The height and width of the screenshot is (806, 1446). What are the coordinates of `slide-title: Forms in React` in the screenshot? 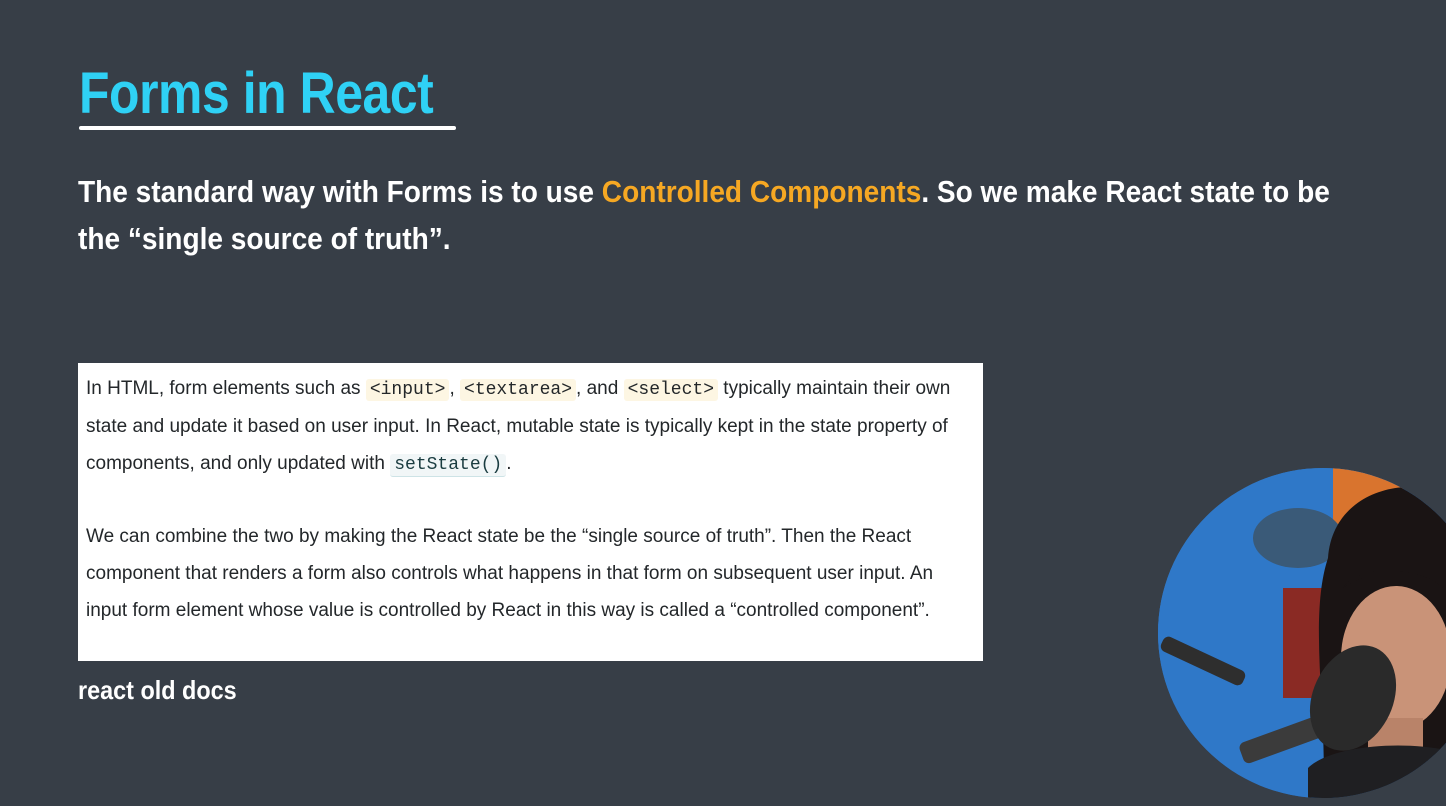 It's located at (256, 93).